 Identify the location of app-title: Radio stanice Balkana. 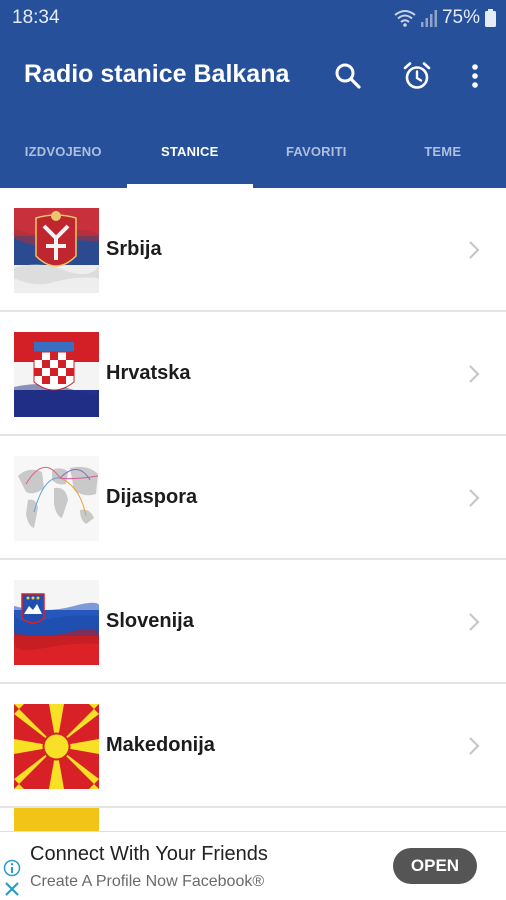
(157, 74).